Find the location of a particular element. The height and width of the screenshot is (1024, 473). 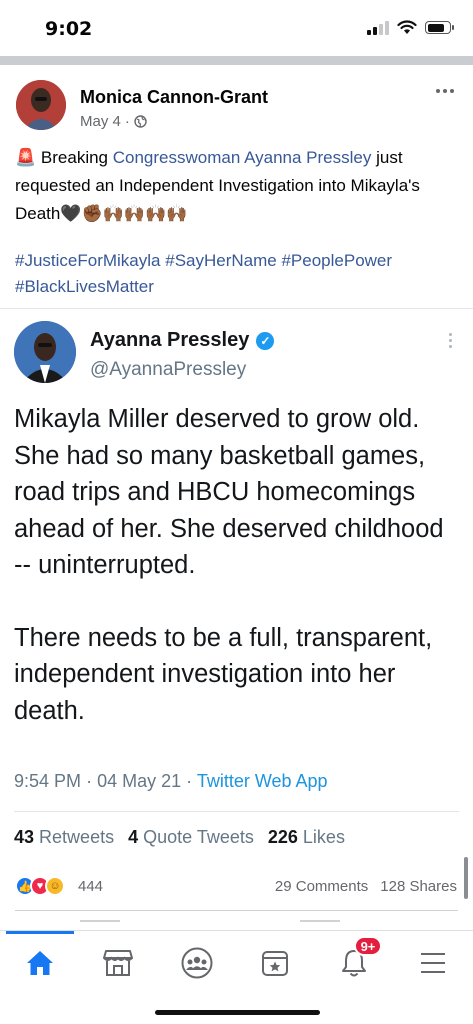

battery-icon is located at coordinates (439, 27).